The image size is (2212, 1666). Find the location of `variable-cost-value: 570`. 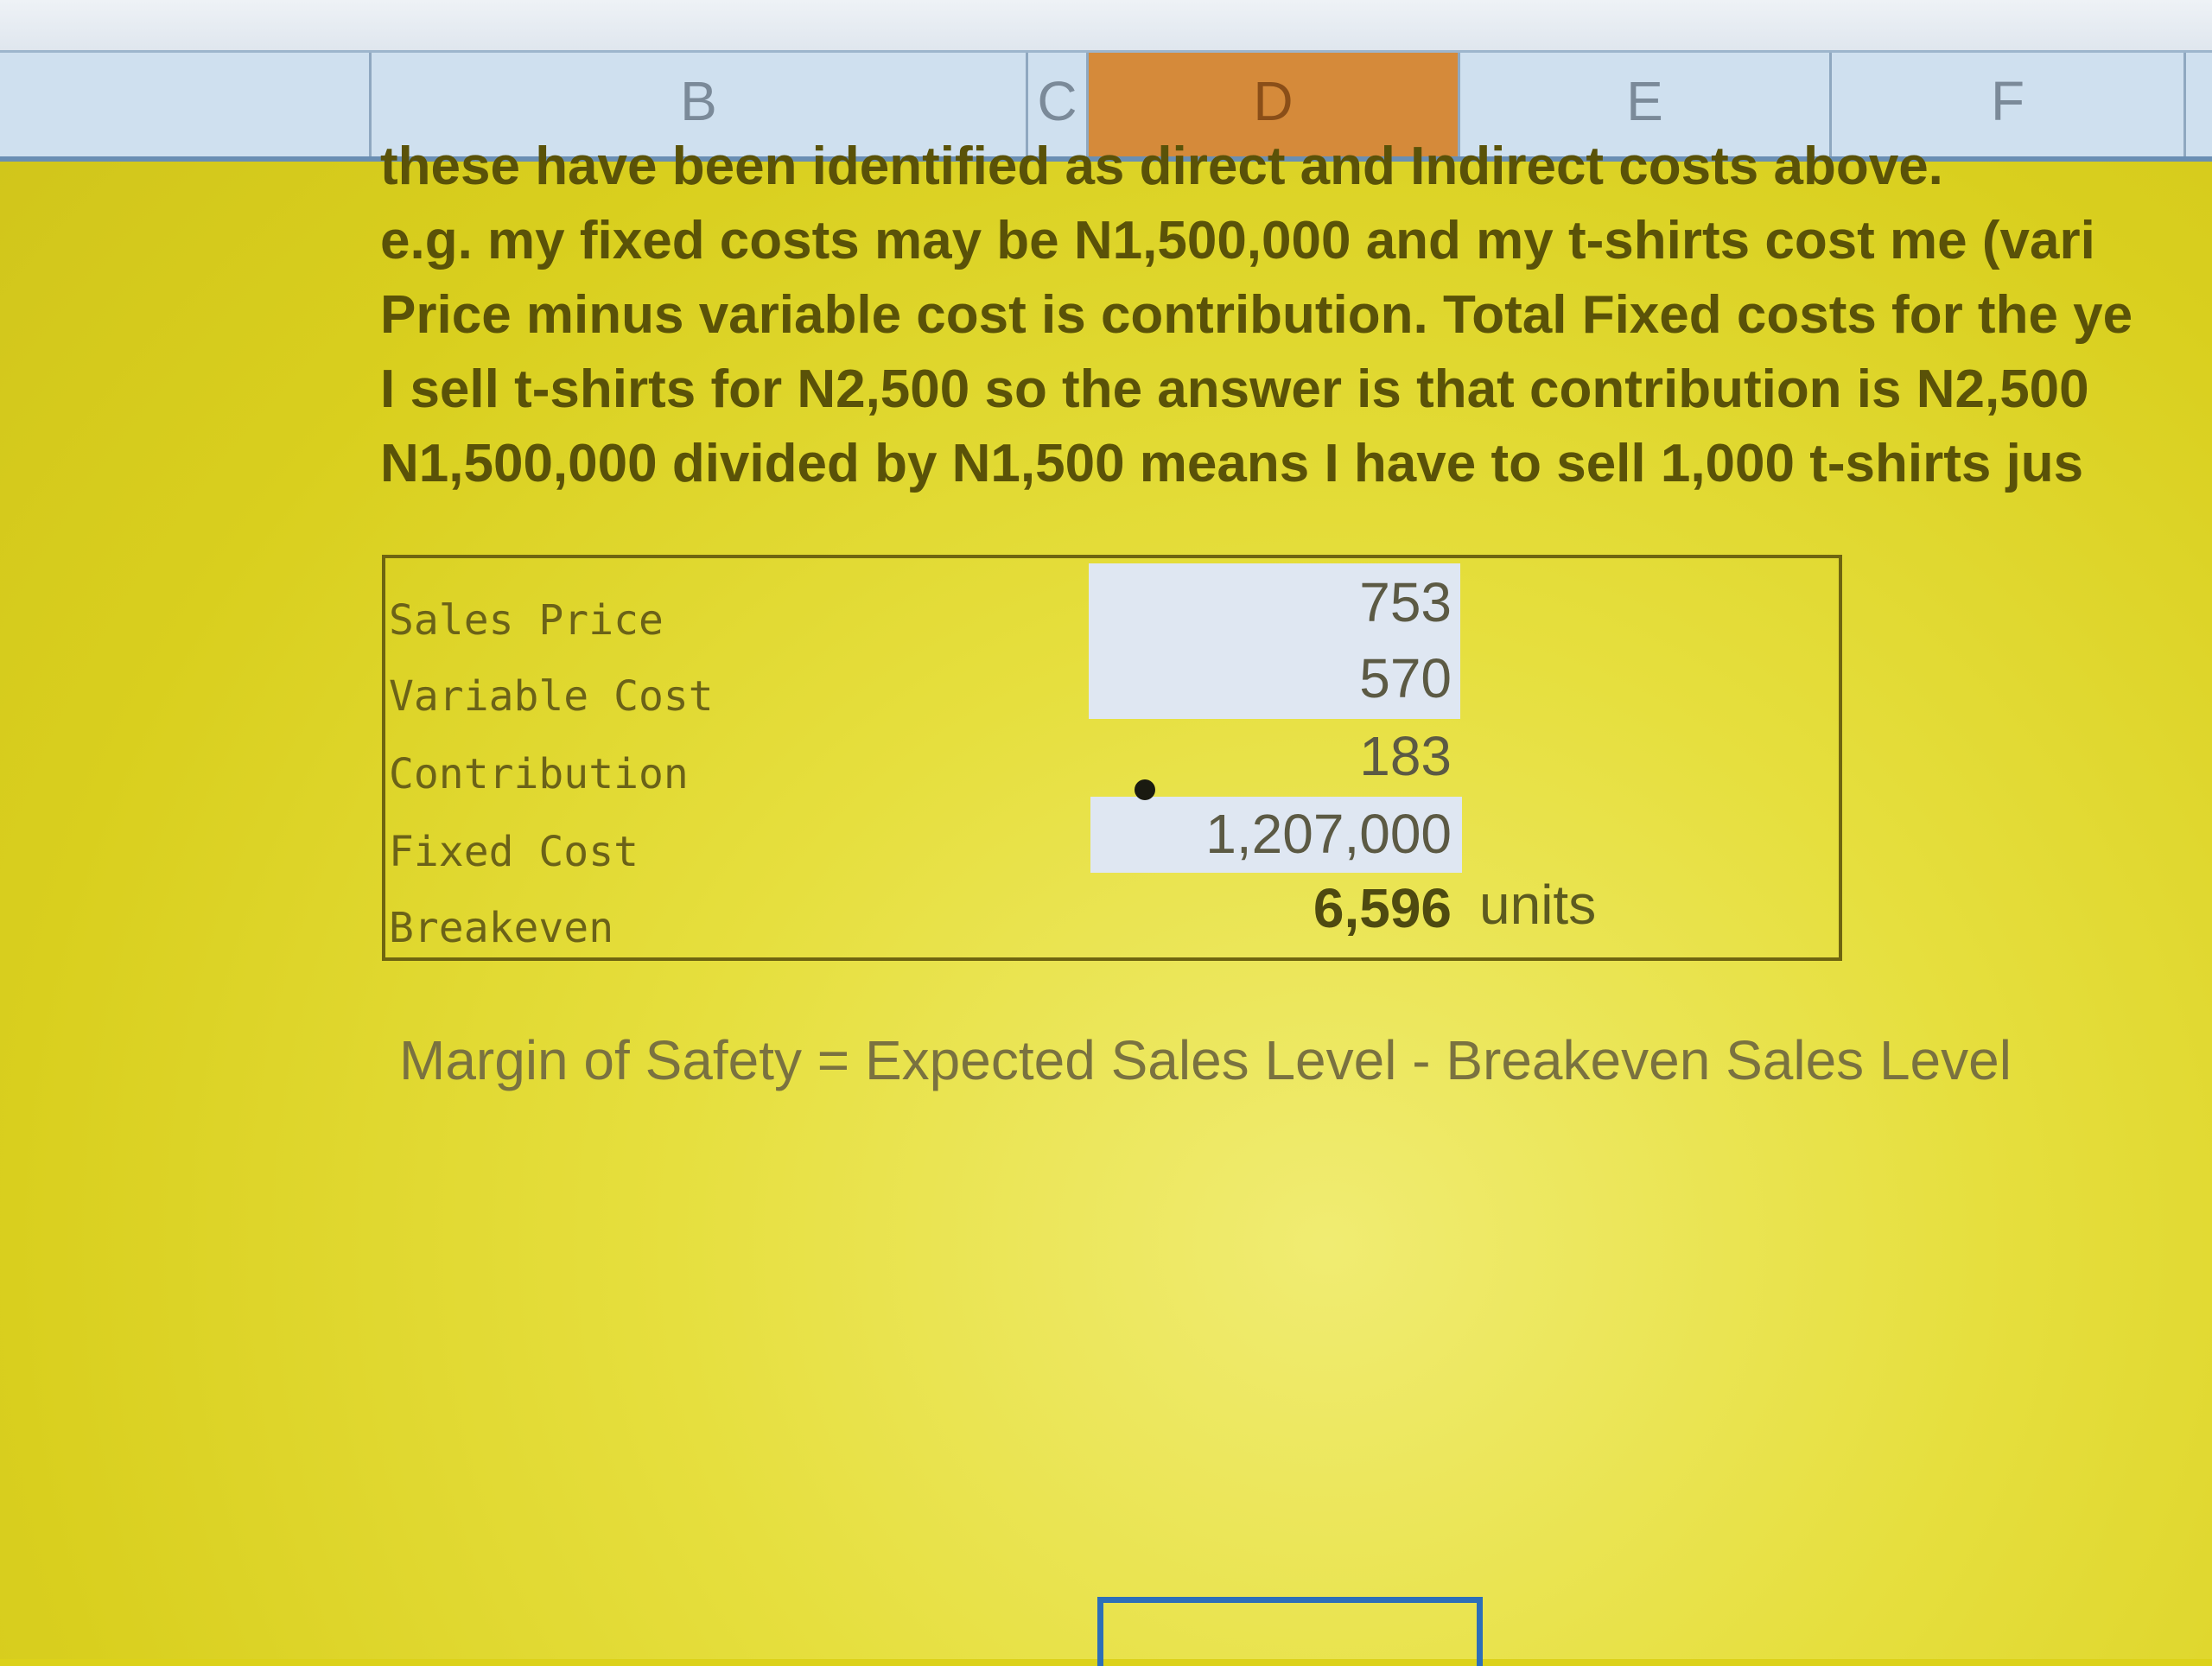

variable-cost-value: 570 is located at coordinates (1405, 678).